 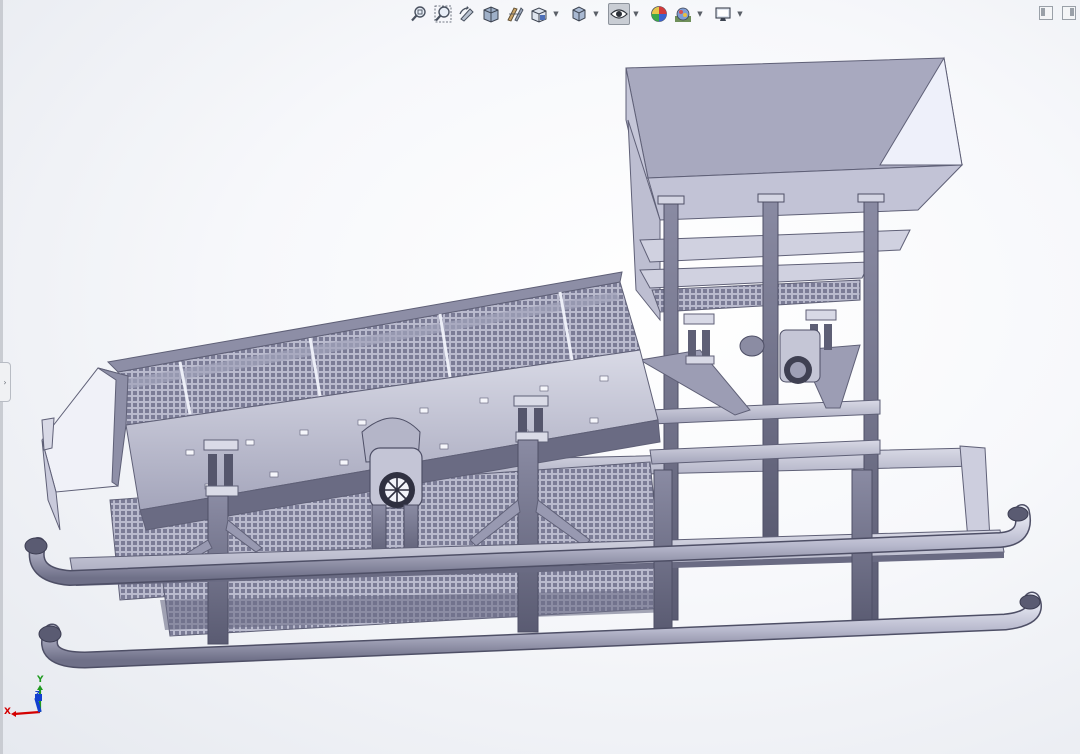 What do you see at coordinates (780, 356) in the screenshot?
I see `tower-vibration-motor` at bounding box center [780, 356].